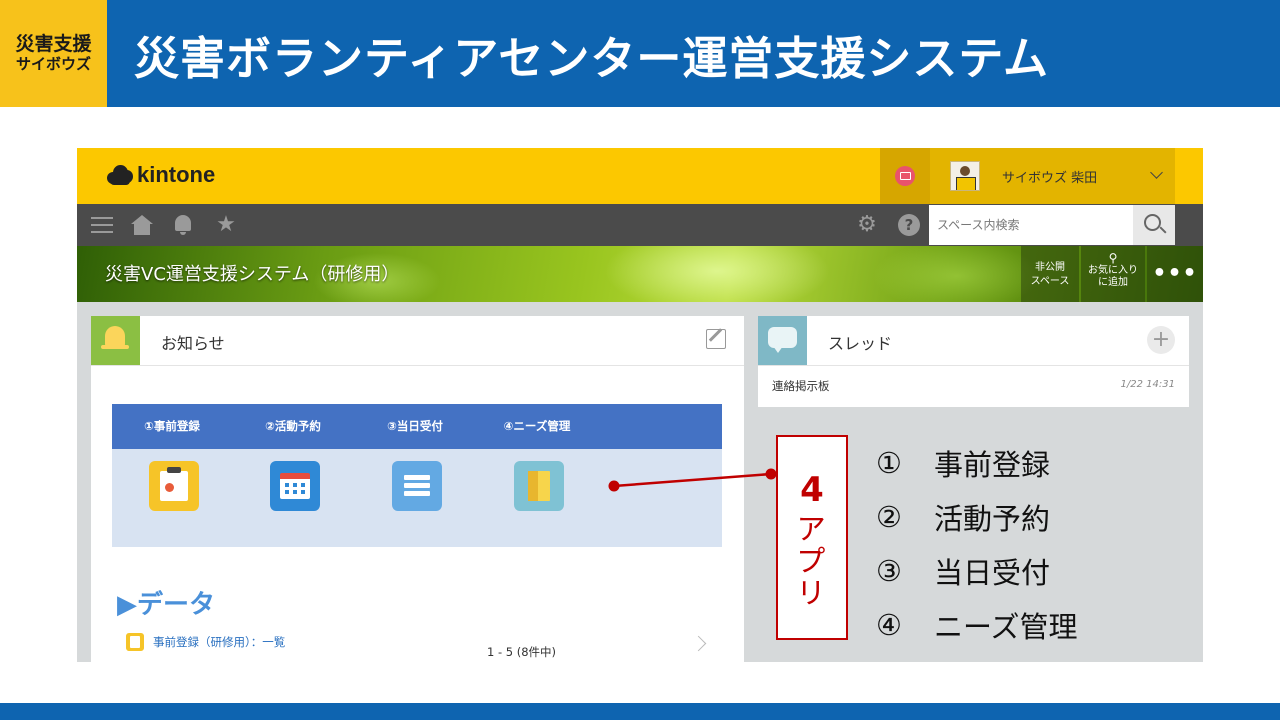 The height and width of the screenshot is (720, 1280). What do you see at coordinates (1156, 172) in the screenshot?
I see `chevron-down-icon` at bounding box center [1156, 172].